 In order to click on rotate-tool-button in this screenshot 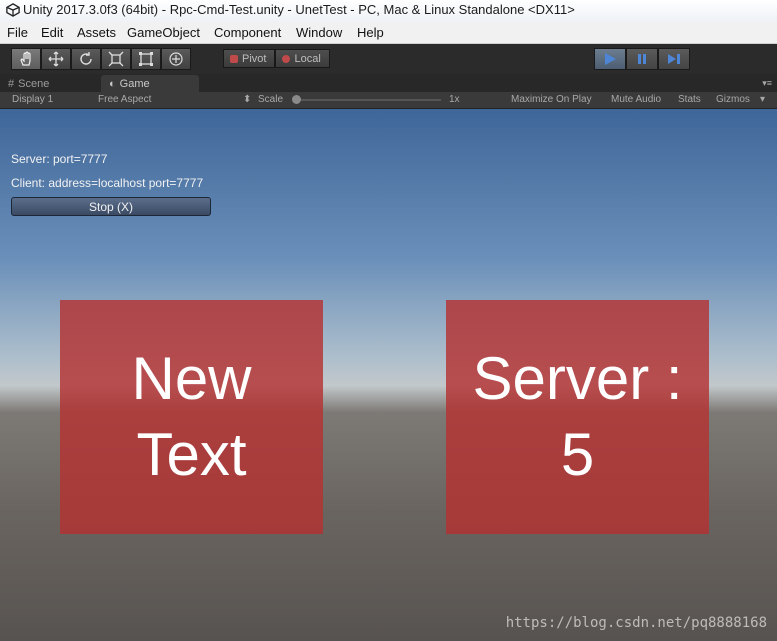, I will do `click(86, 59)`.